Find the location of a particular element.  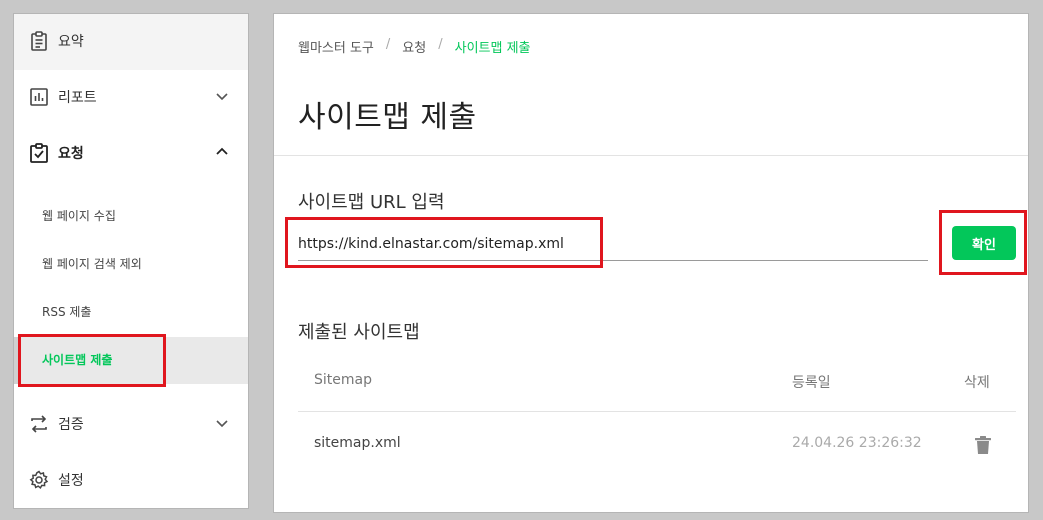

sidebar-item-verify: 검증 is located at coordinates (131, 425).